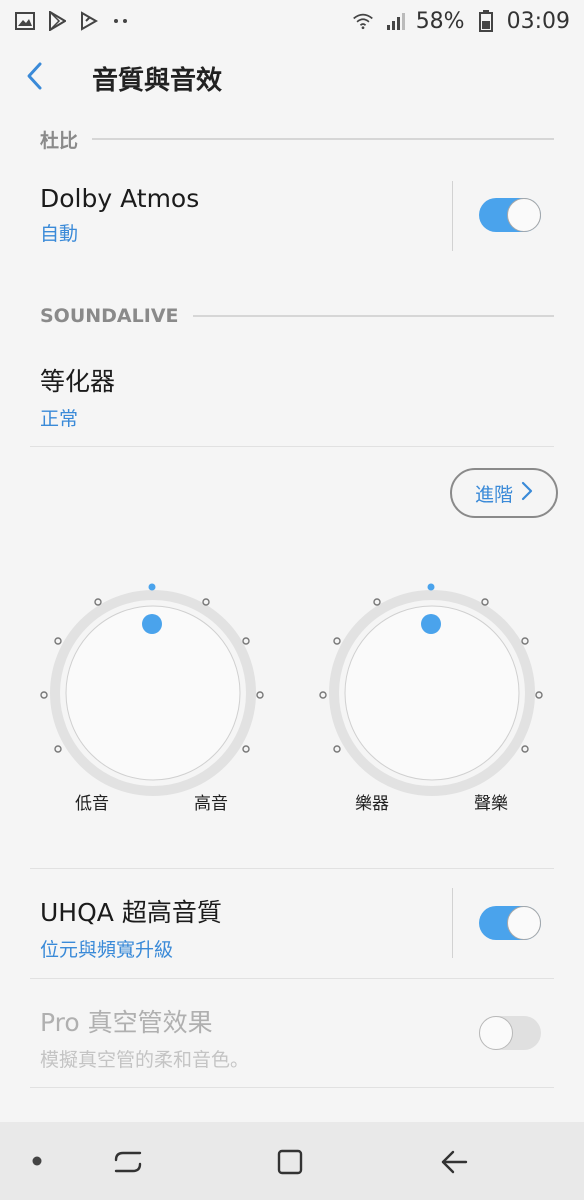 Image resolution: width=584 pixels, height=1200 pixels. I want to click on dolby-atmos-row: Dolby Atmos 自動, so click(297, 215).